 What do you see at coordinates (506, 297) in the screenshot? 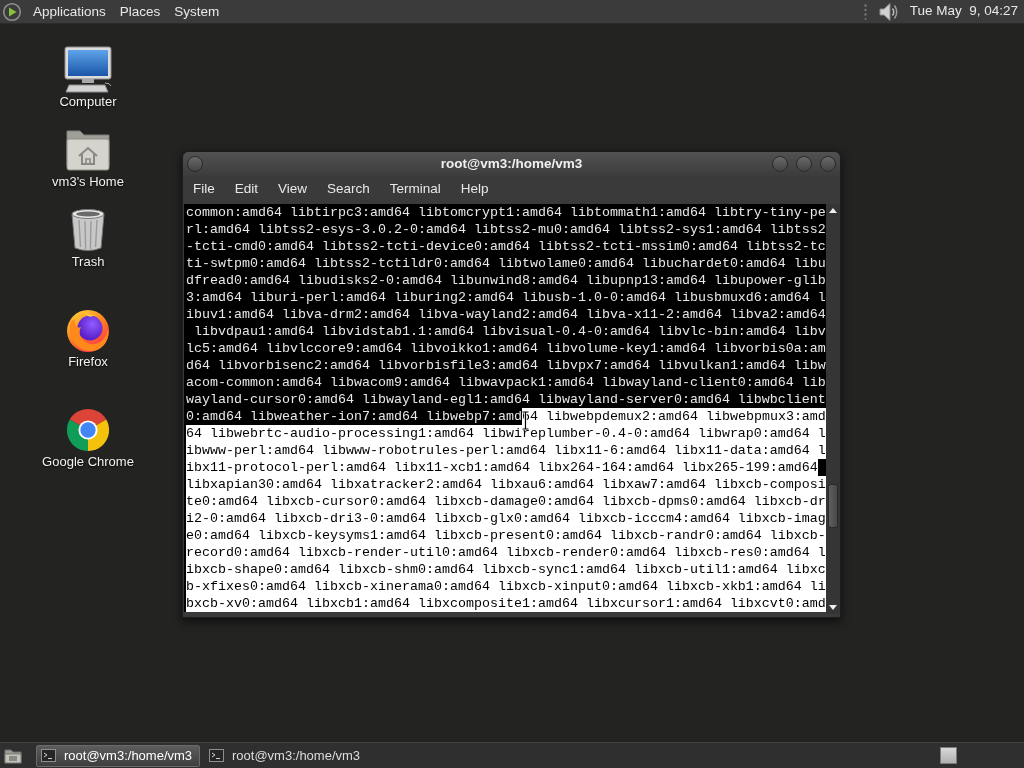
I see `terminal-text: 3:amd64 liburi-perl:amd64 liburing2:amd64 libusb-1.0-0:amd64 libusbmuxd6:amd64 l` at bounding box center [506, 297].